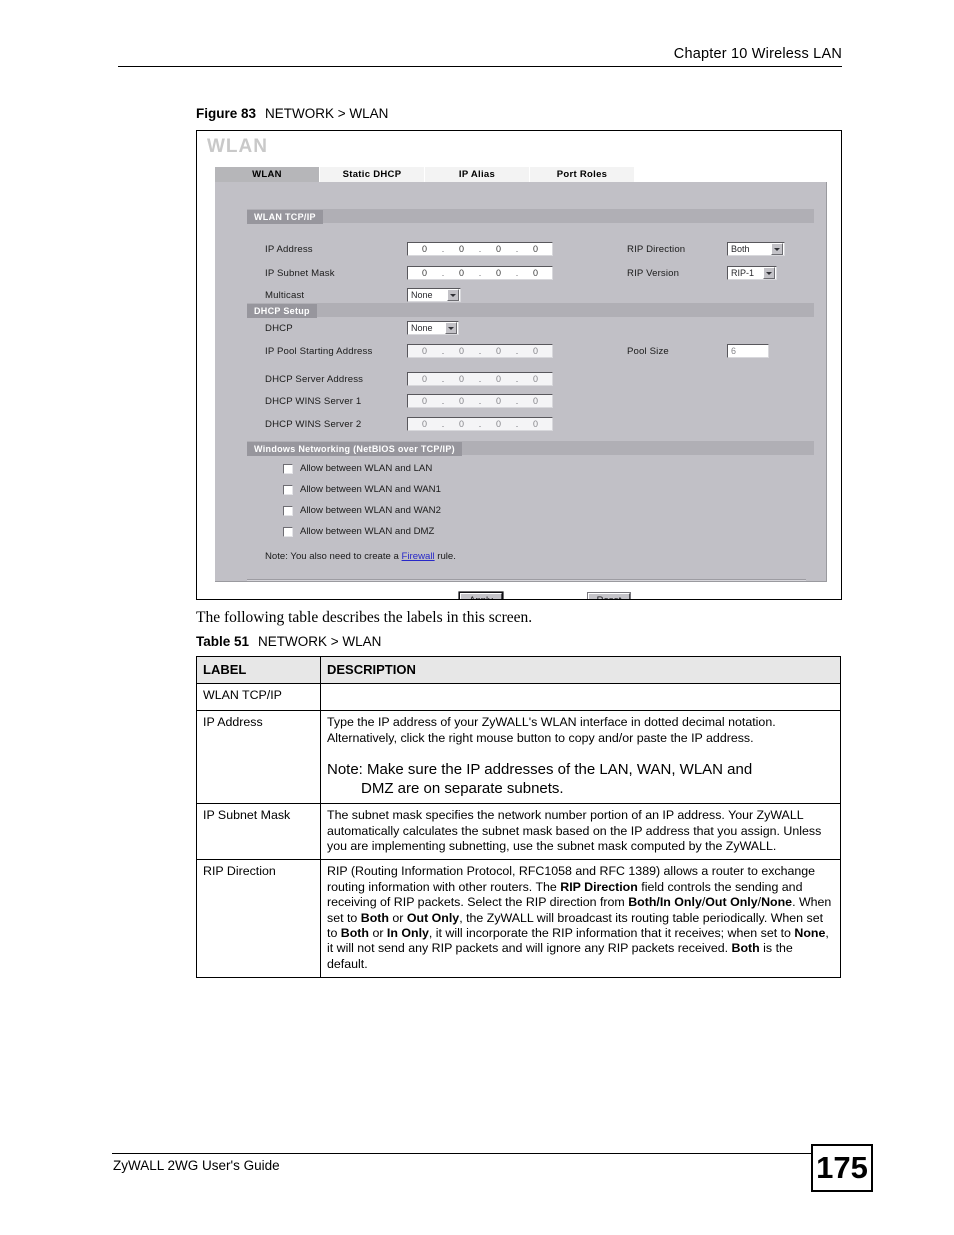 The height and width of the screenshot is (1235, 954). What do you see at coordinates (461, 401) in the screenshot?
I see `wins1-octet-2: 0` at bounding box center [461, 401].